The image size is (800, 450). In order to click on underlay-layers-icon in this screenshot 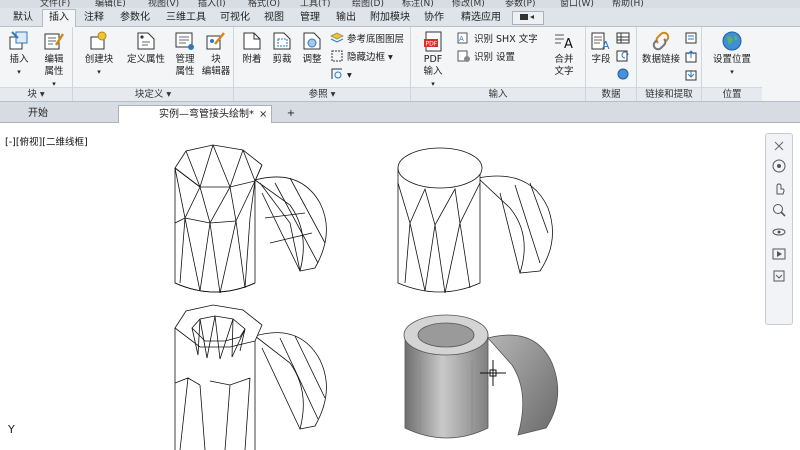, I will do `click(337, 37)`.